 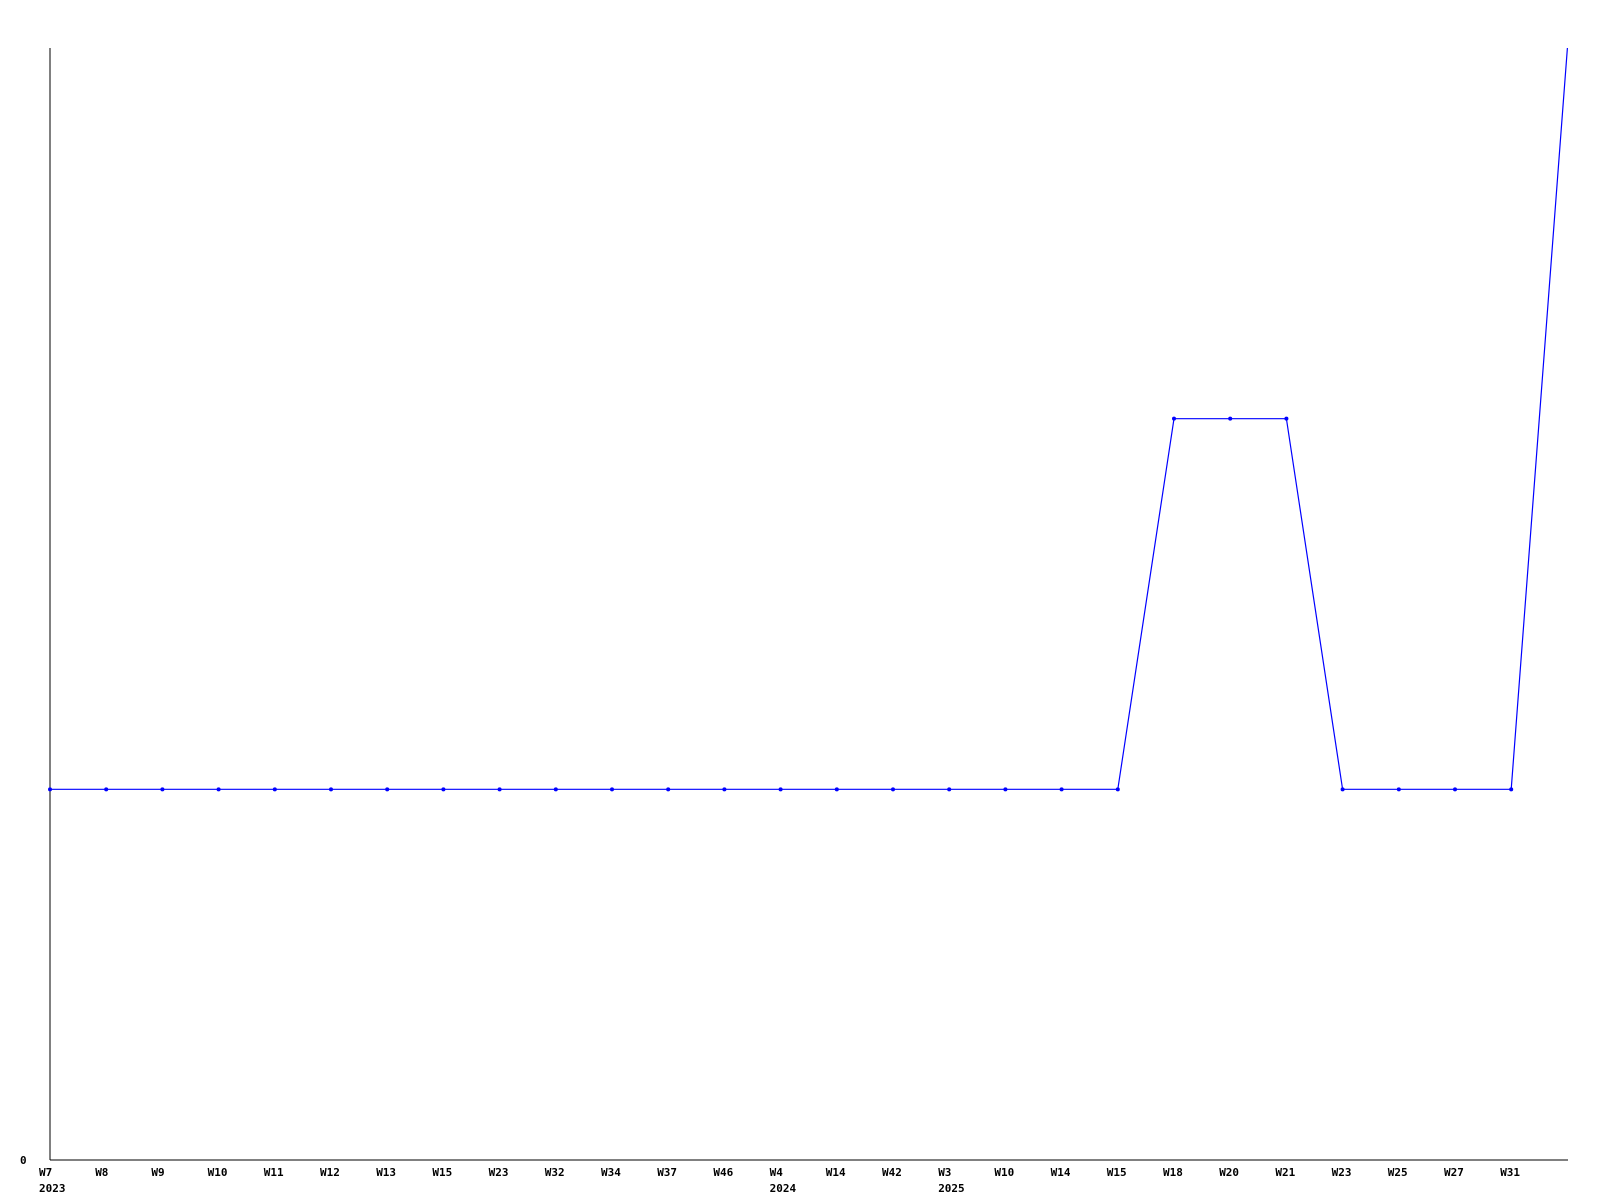 What do you see at coordinates (330, 1172) in the screenshot?
I see `x-tick-label: W12` at bounding box center [330, 1172].